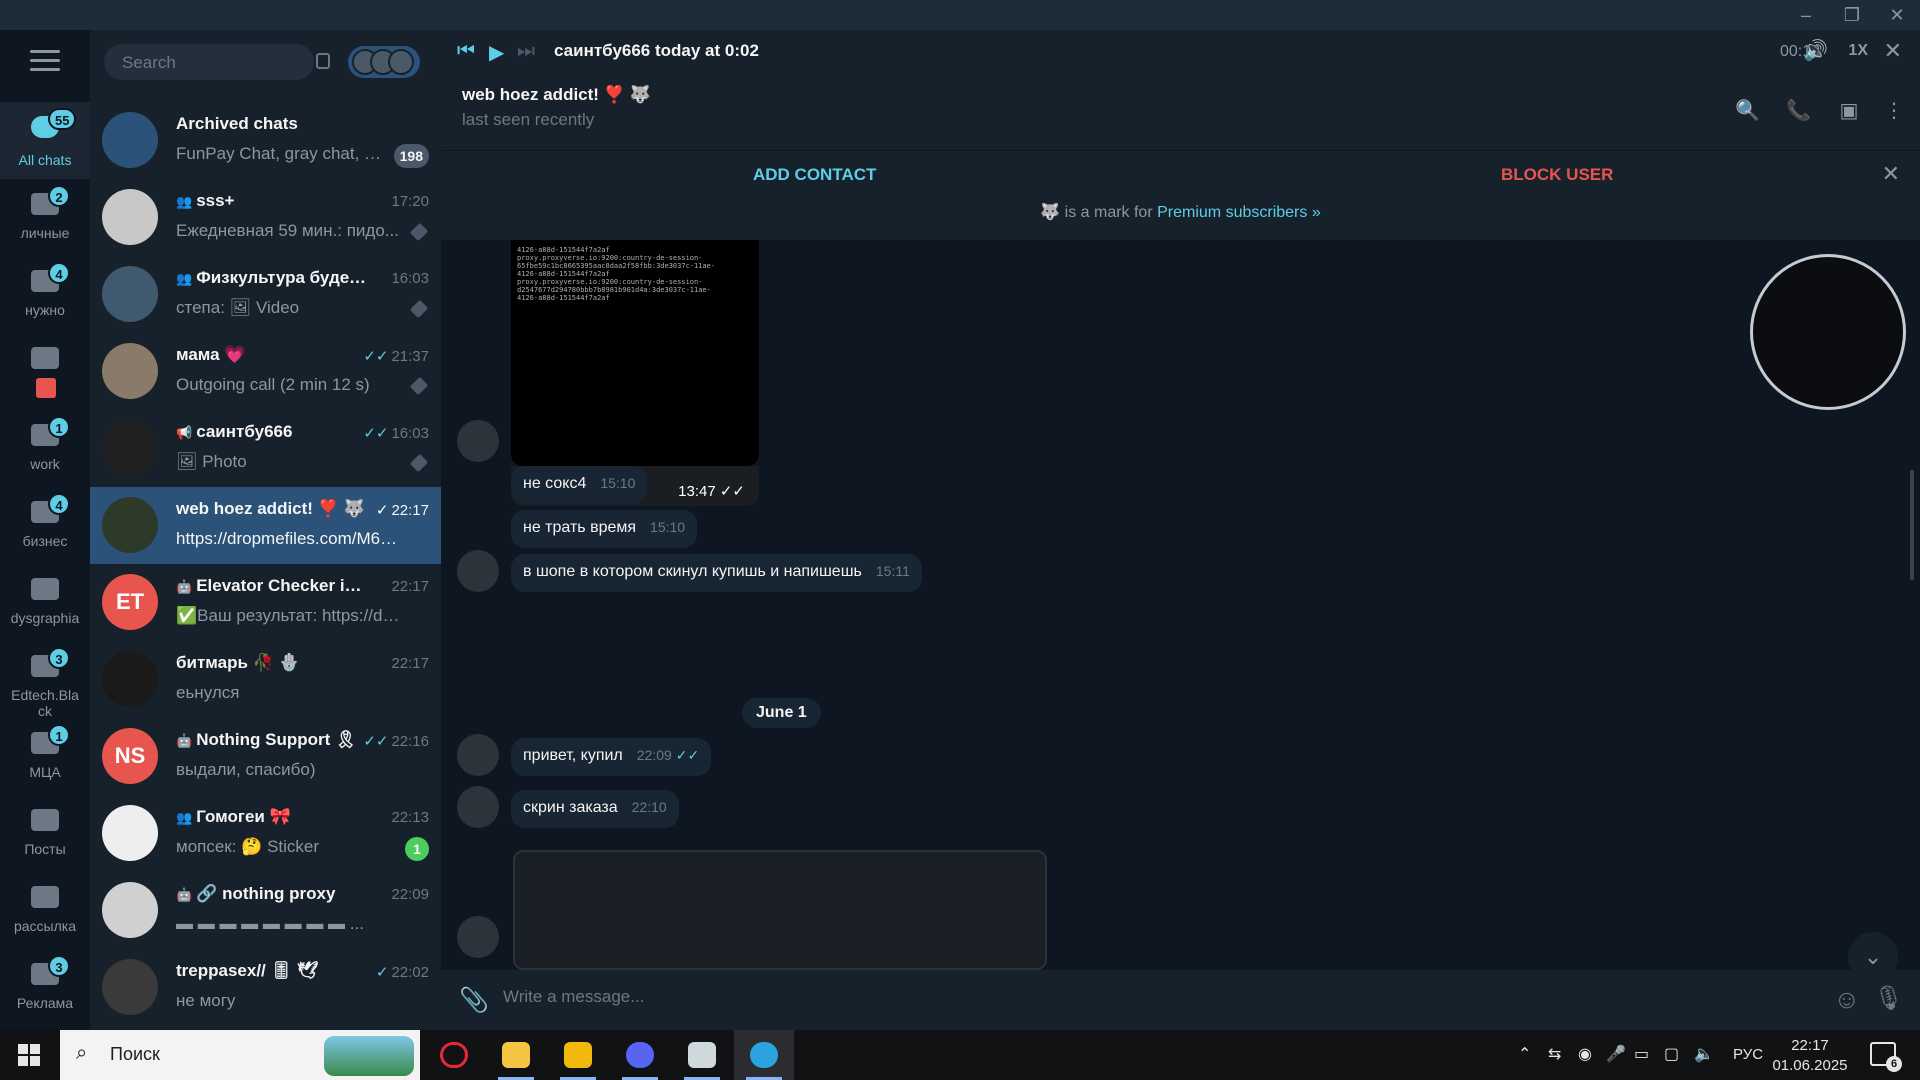  Describe the element at coordinates (29, 1055) in the screenshot. I see `windows-start-icon` at that location.